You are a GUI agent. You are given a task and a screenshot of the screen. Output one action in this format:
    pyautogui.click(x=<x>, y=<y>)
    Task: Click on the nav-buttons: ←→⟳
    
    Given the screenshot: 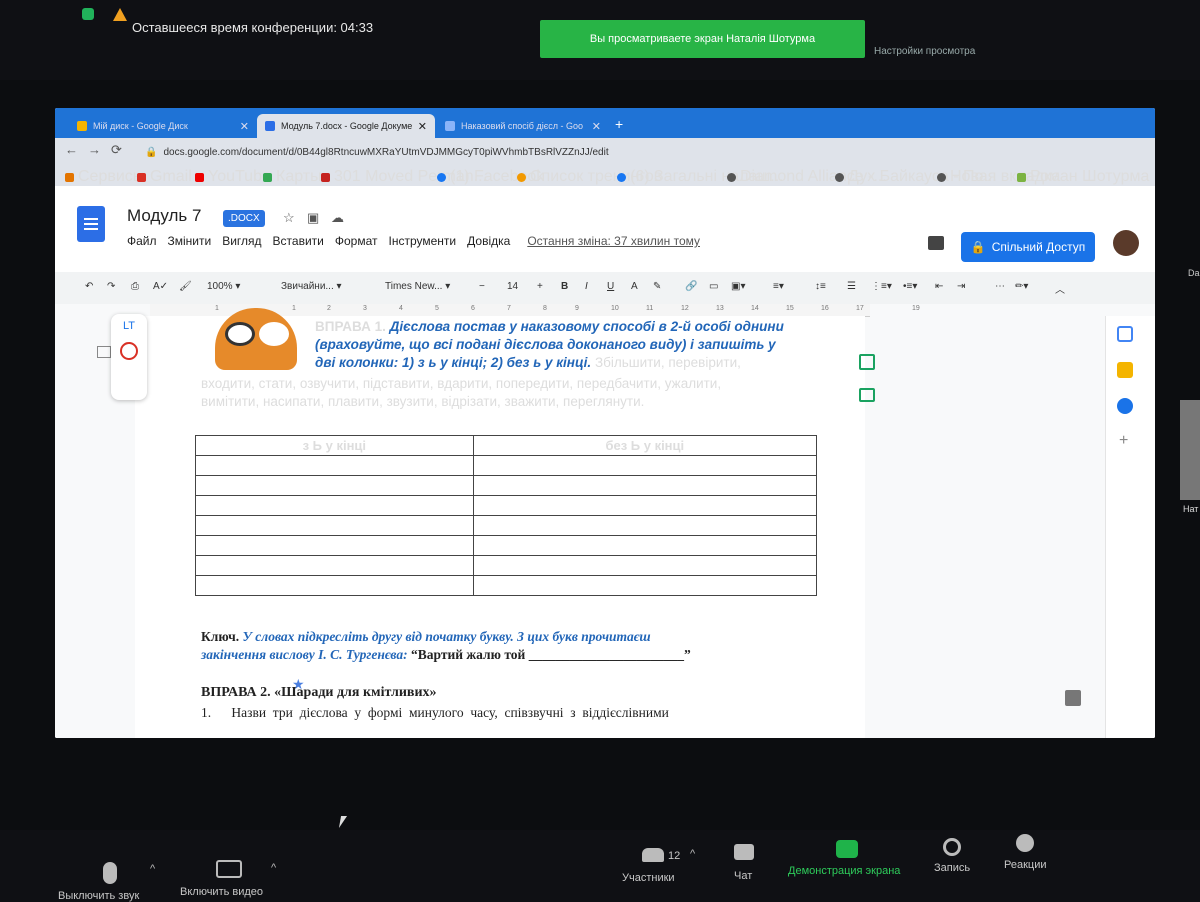 What is the action you would take?
    pyautogui.click(x=98, y=150)
    